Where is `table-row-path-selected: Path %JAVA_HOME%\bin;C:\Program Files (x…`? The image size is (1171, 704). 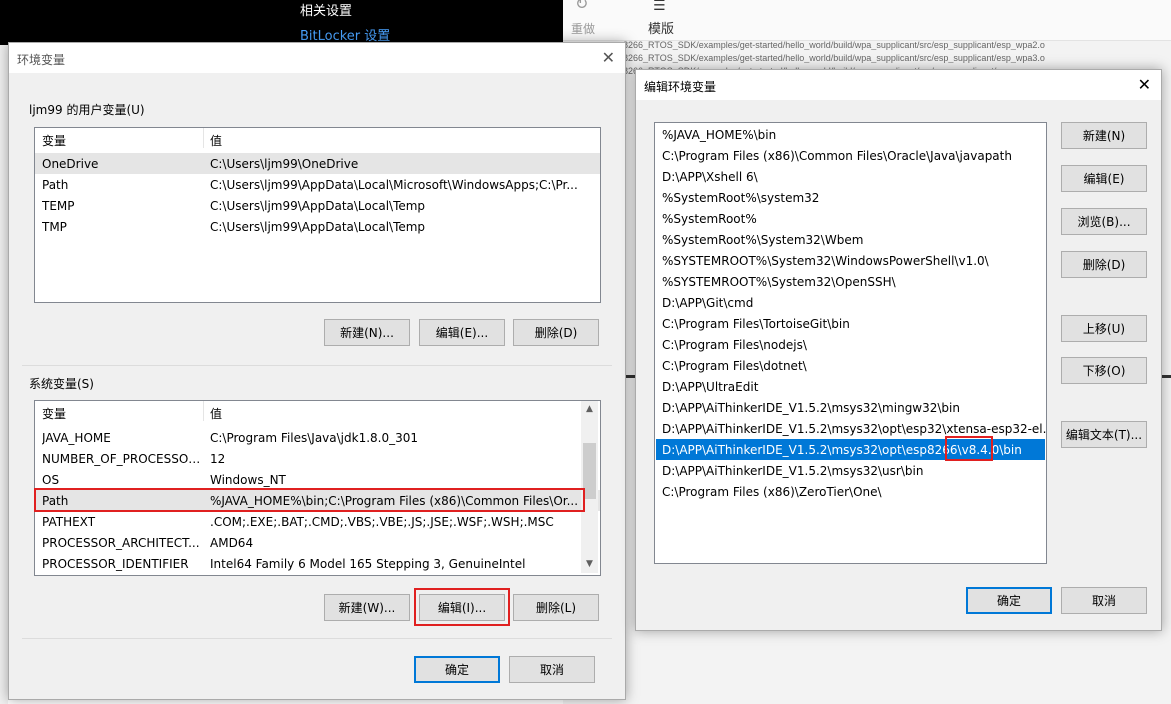
table-row-path-selected: Path %JAVA_HOME%\bin;C:\Program Files (x… is located at coordinates (317, 500).